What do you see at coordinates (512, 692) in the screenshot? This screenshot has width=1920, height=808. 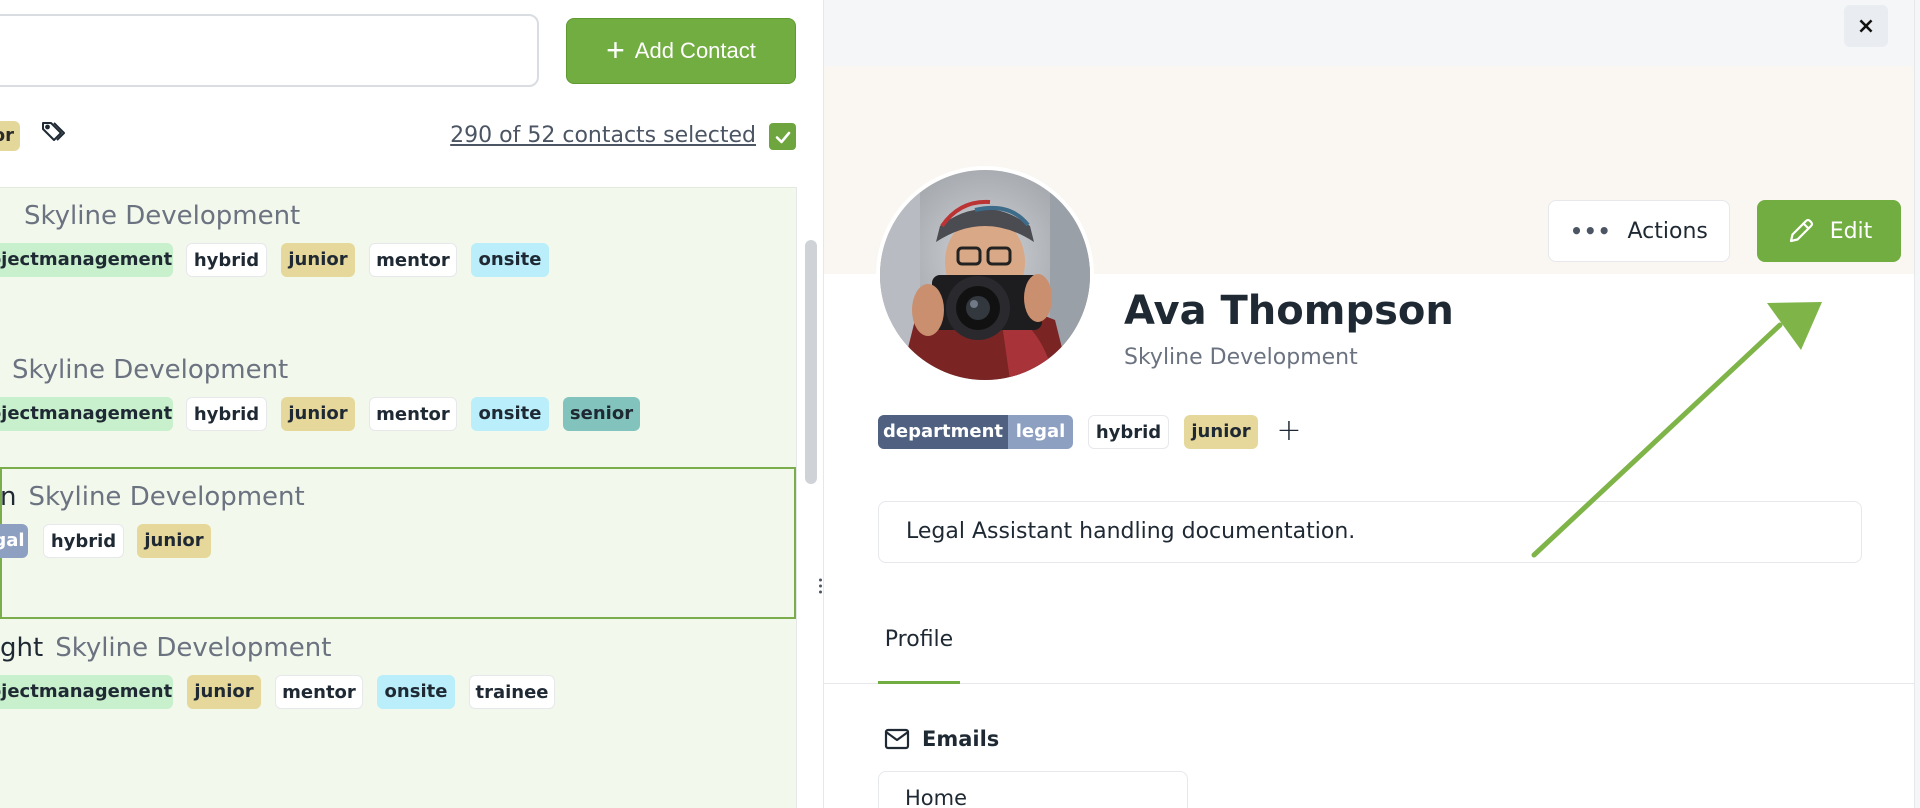 I see `tag: trainee` at bounding box center [512, 692].